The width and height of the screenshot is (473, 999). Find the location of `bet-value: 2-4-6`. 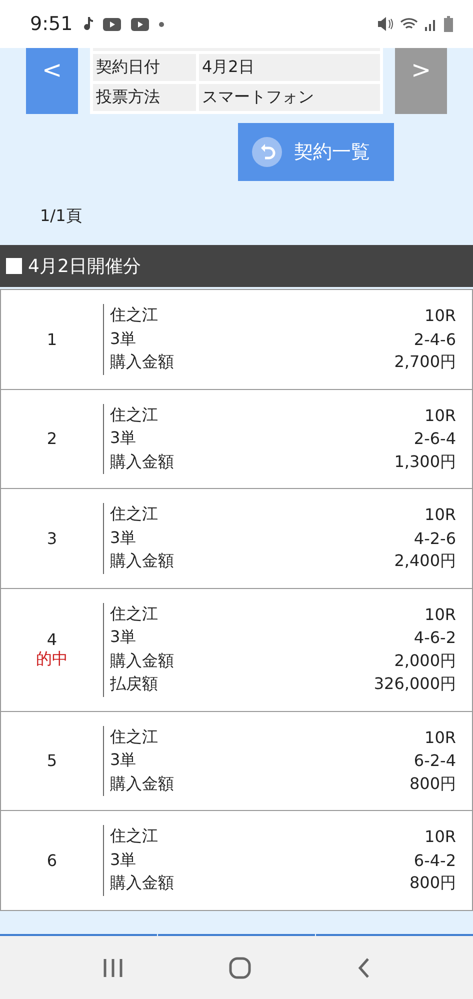

bet-value: 2-4-6 is located at coordinates (435, 339).